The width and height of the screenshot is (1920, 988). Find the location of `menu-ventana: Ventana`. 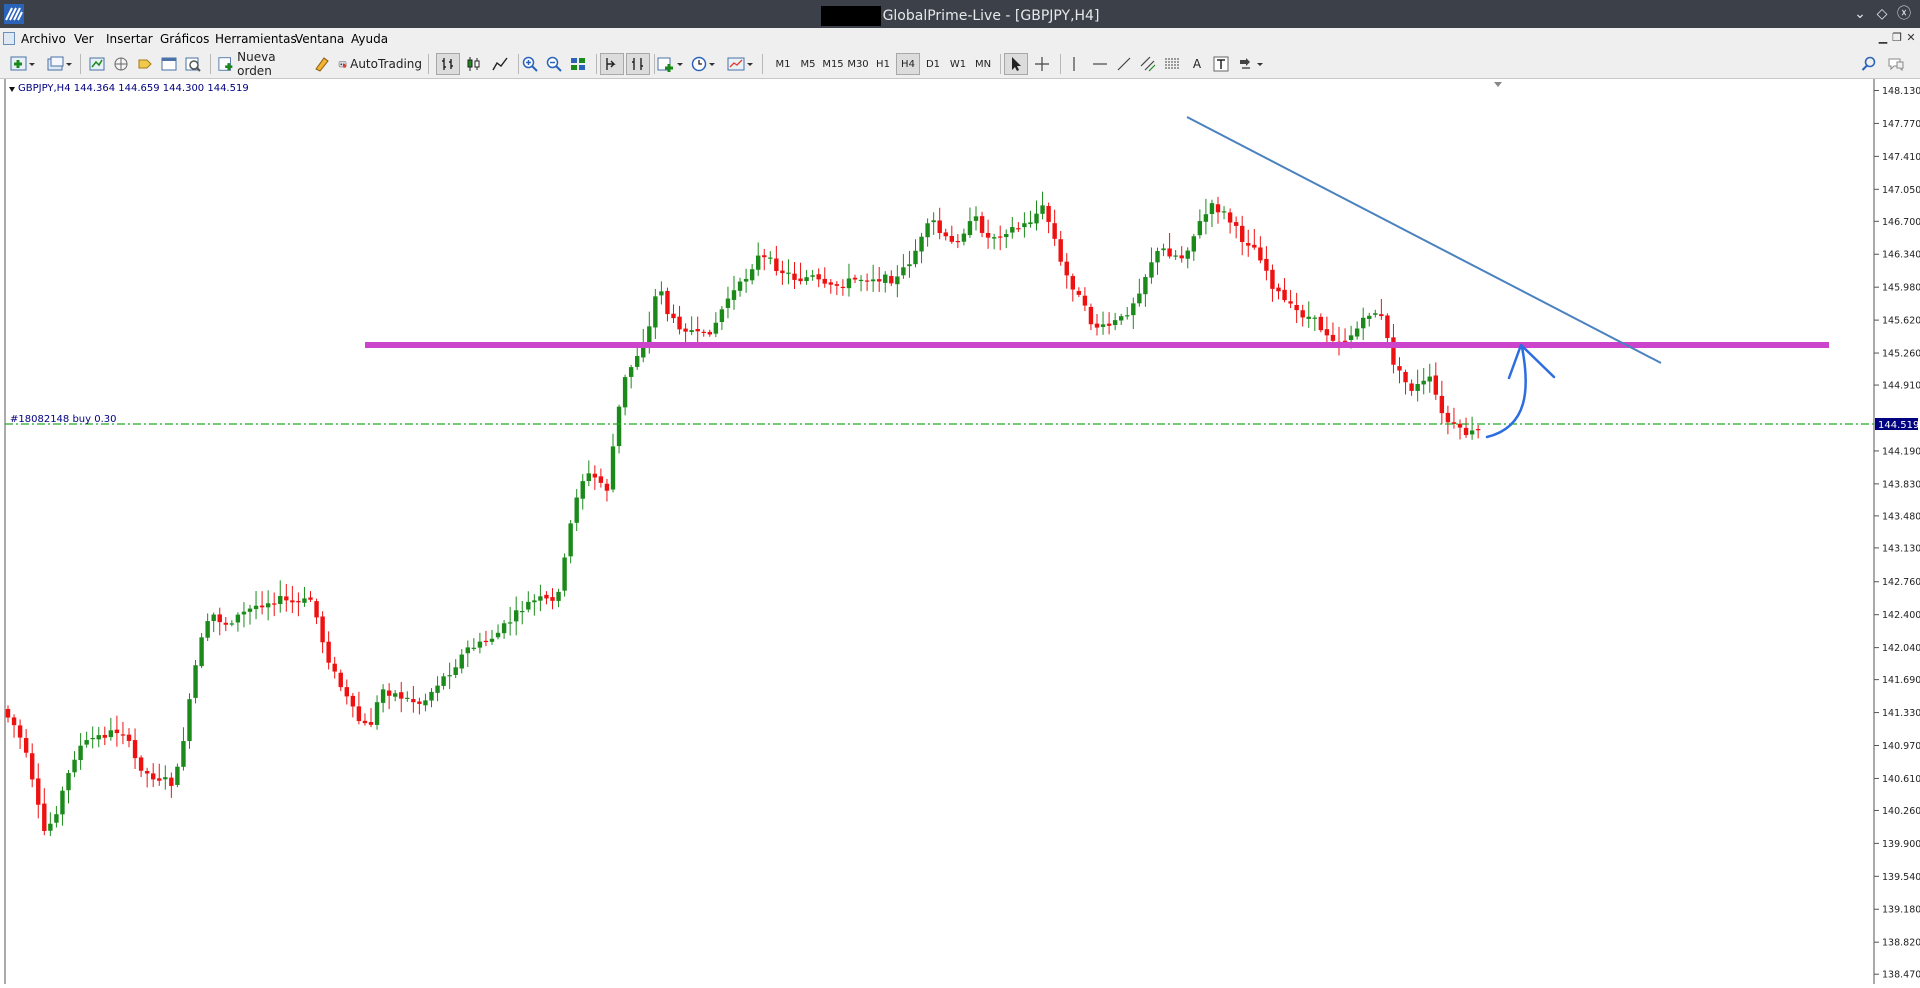

menu-ventana: Ventana is located at coordinates (319, 39).